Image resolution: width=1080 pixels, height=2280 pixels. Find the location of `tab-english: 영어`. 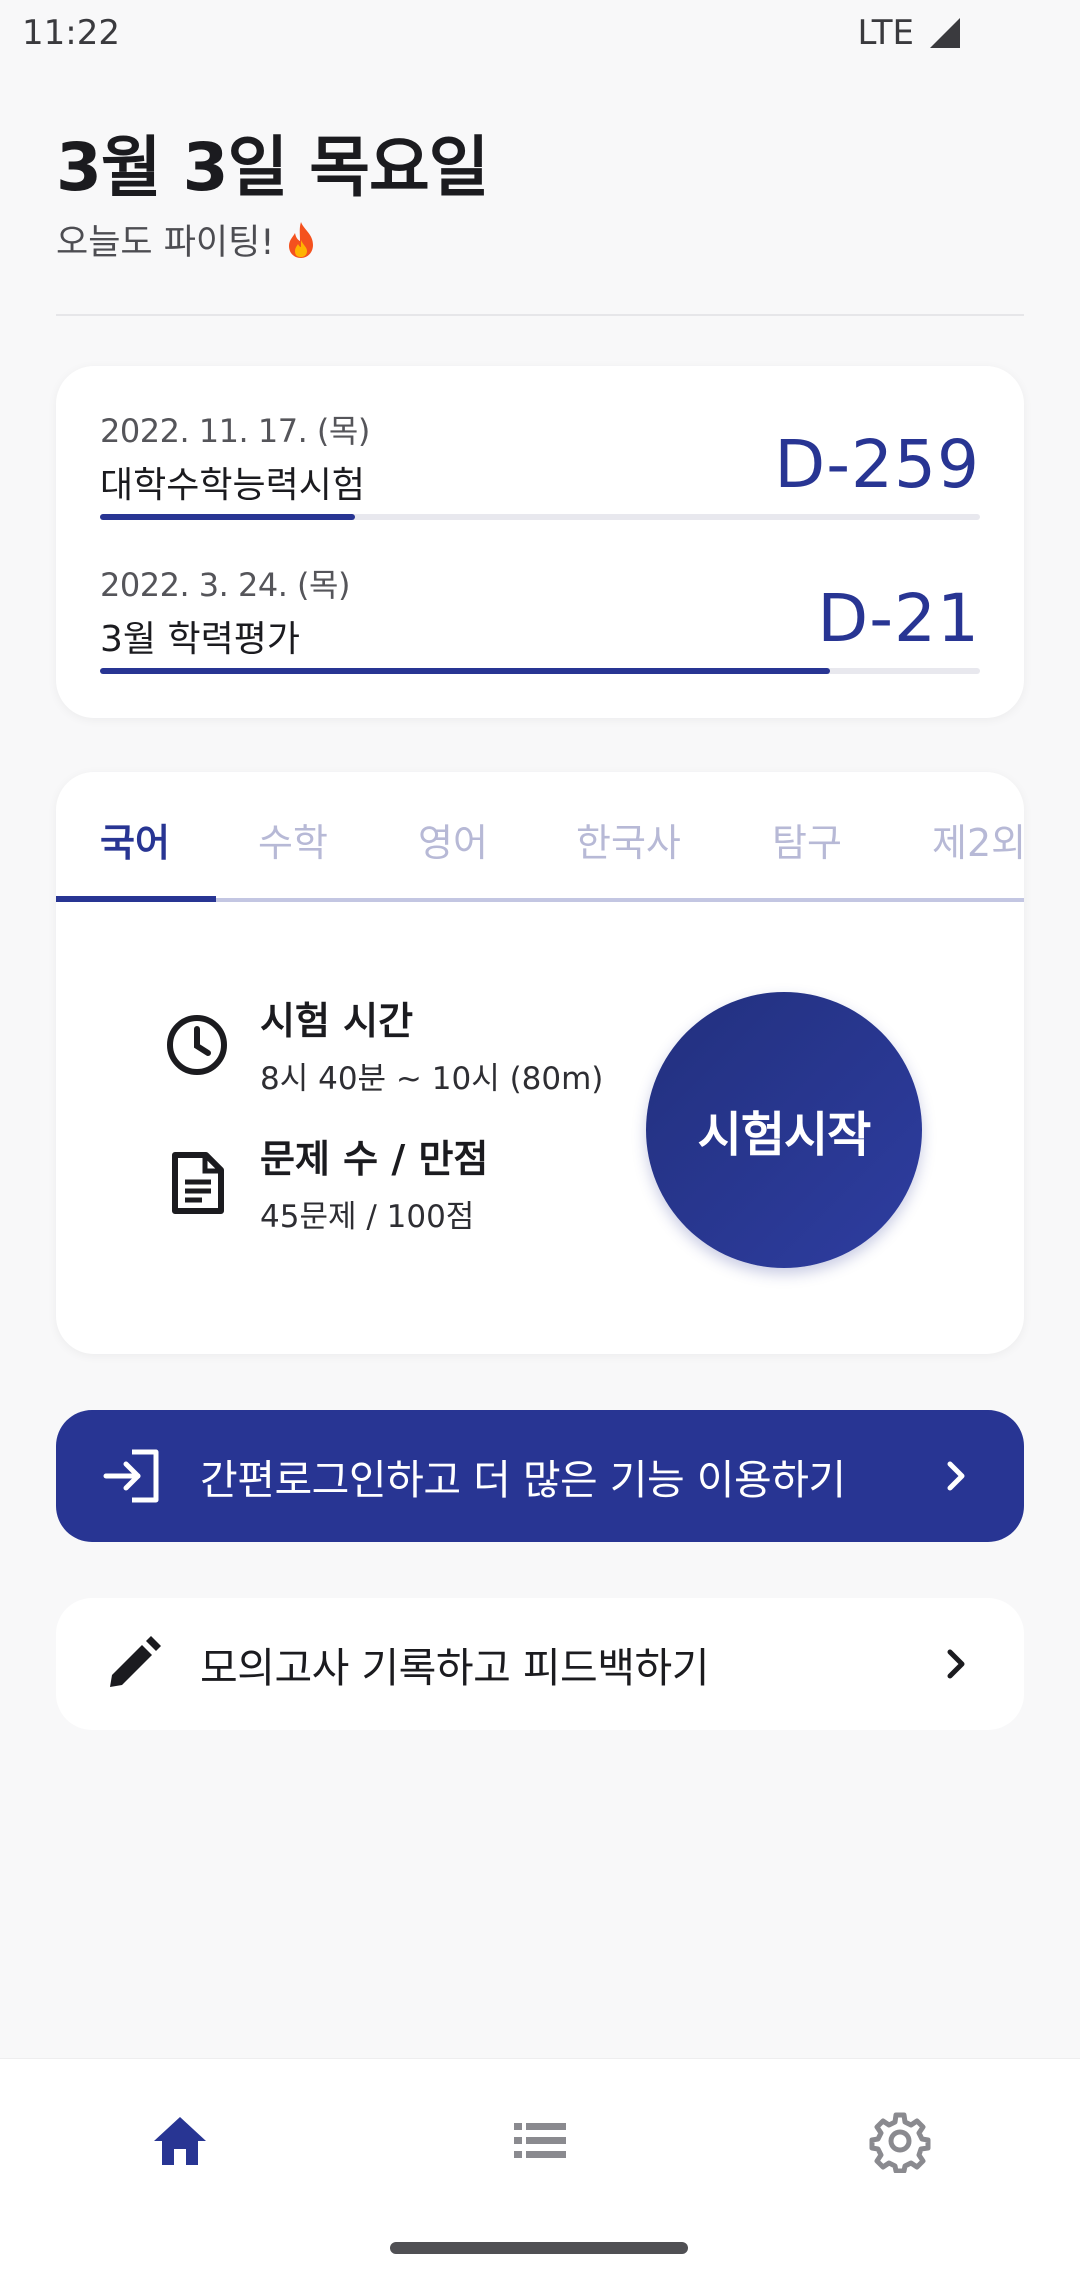

tab-english: 영어 is located at coordinates (453, 839).